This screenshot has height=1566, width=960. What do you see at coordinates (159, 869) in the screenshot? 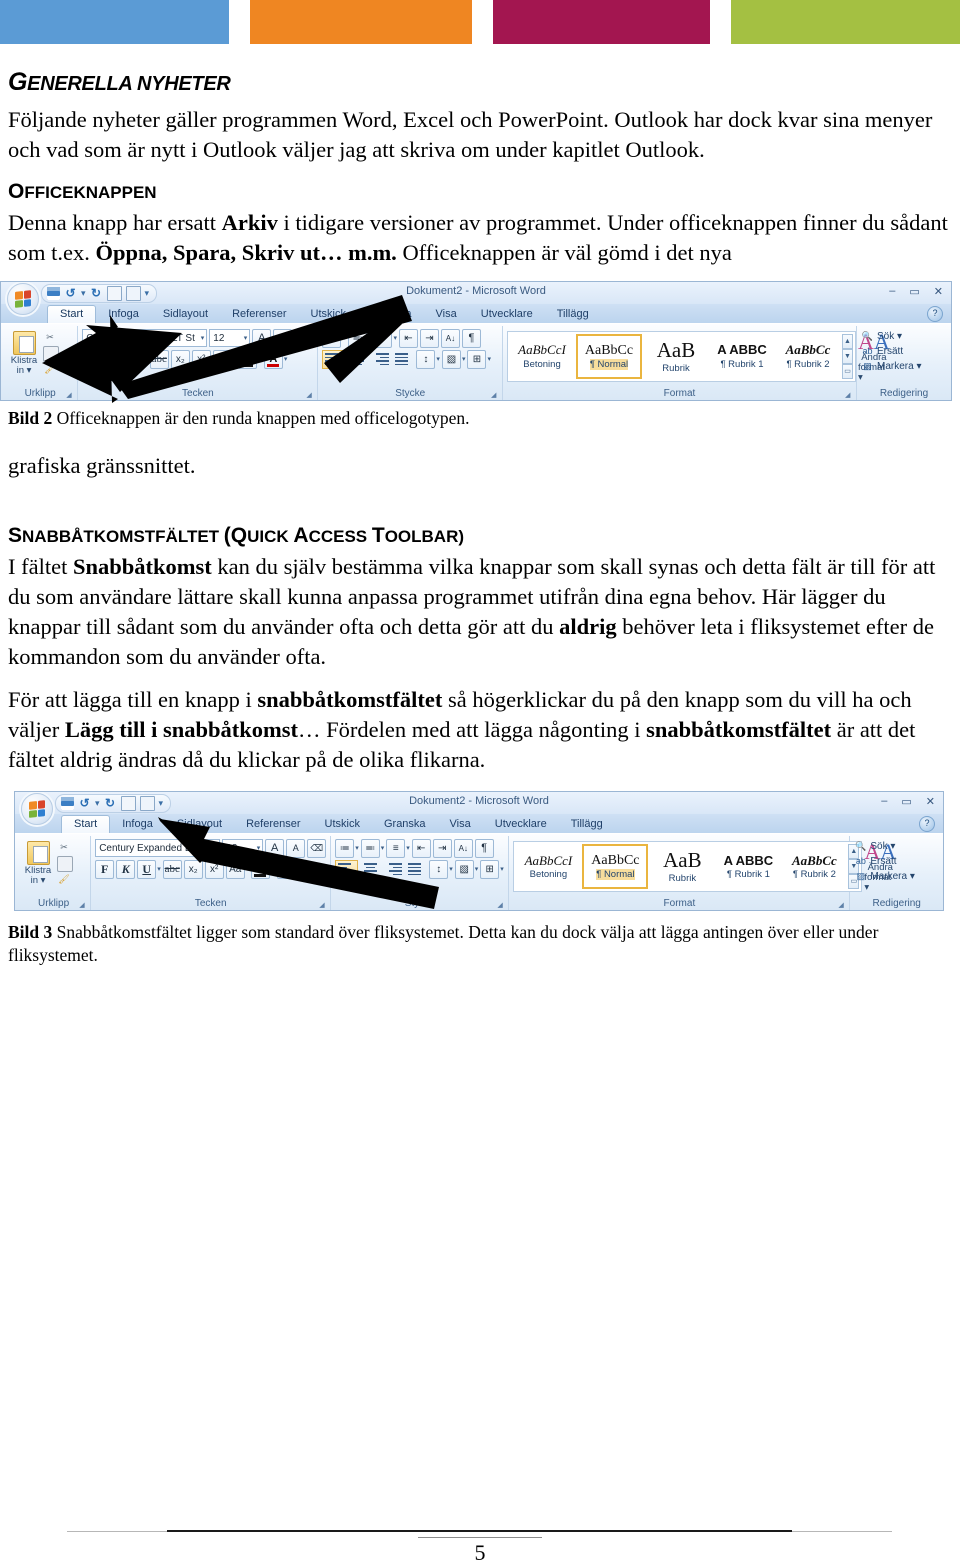
I see `underline-chevron-down-icon: ▾` at bounding box center [159, 869].